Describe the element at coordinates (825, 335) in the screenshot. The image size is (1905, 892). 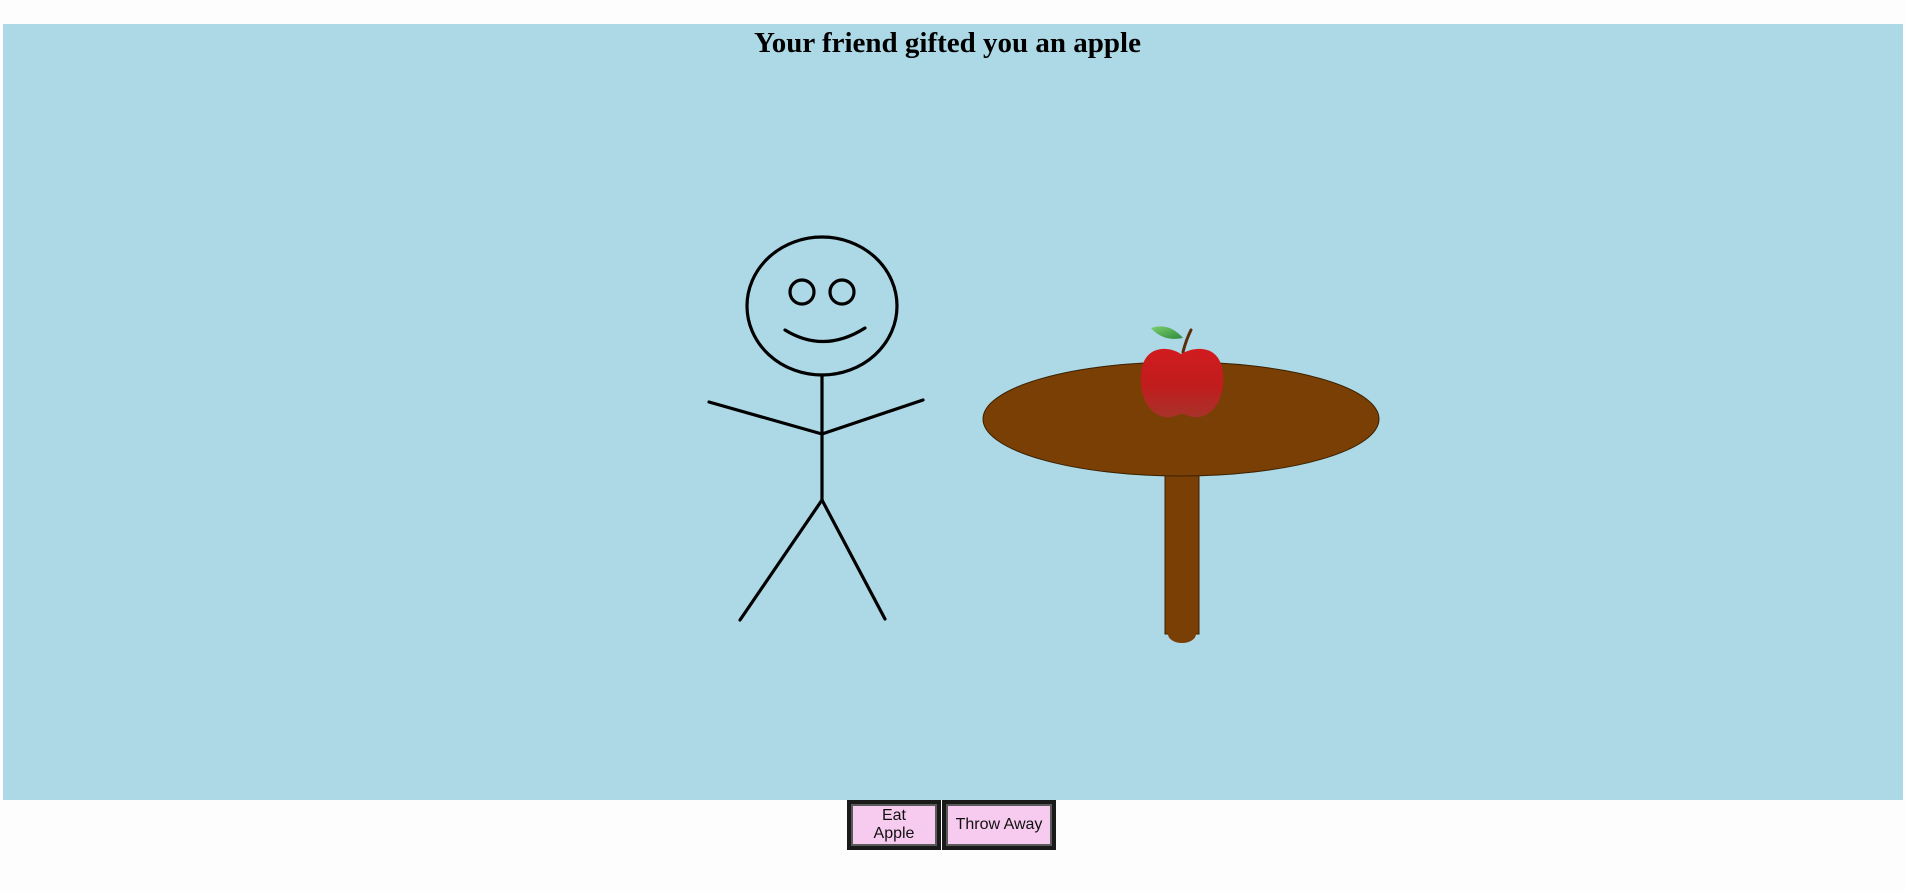
I see `smile` at that location.